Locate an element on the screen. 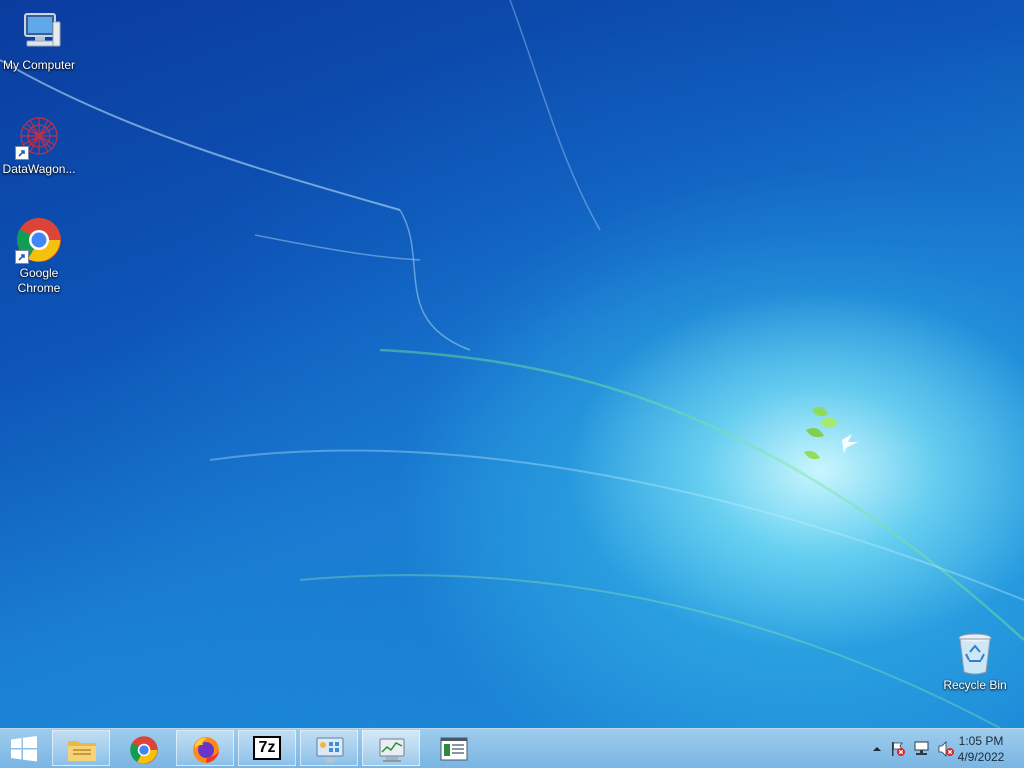 The height and width of the screenshot is (768, 1024). taskbar-file-explorer-button is located at coordinates (81, 748).